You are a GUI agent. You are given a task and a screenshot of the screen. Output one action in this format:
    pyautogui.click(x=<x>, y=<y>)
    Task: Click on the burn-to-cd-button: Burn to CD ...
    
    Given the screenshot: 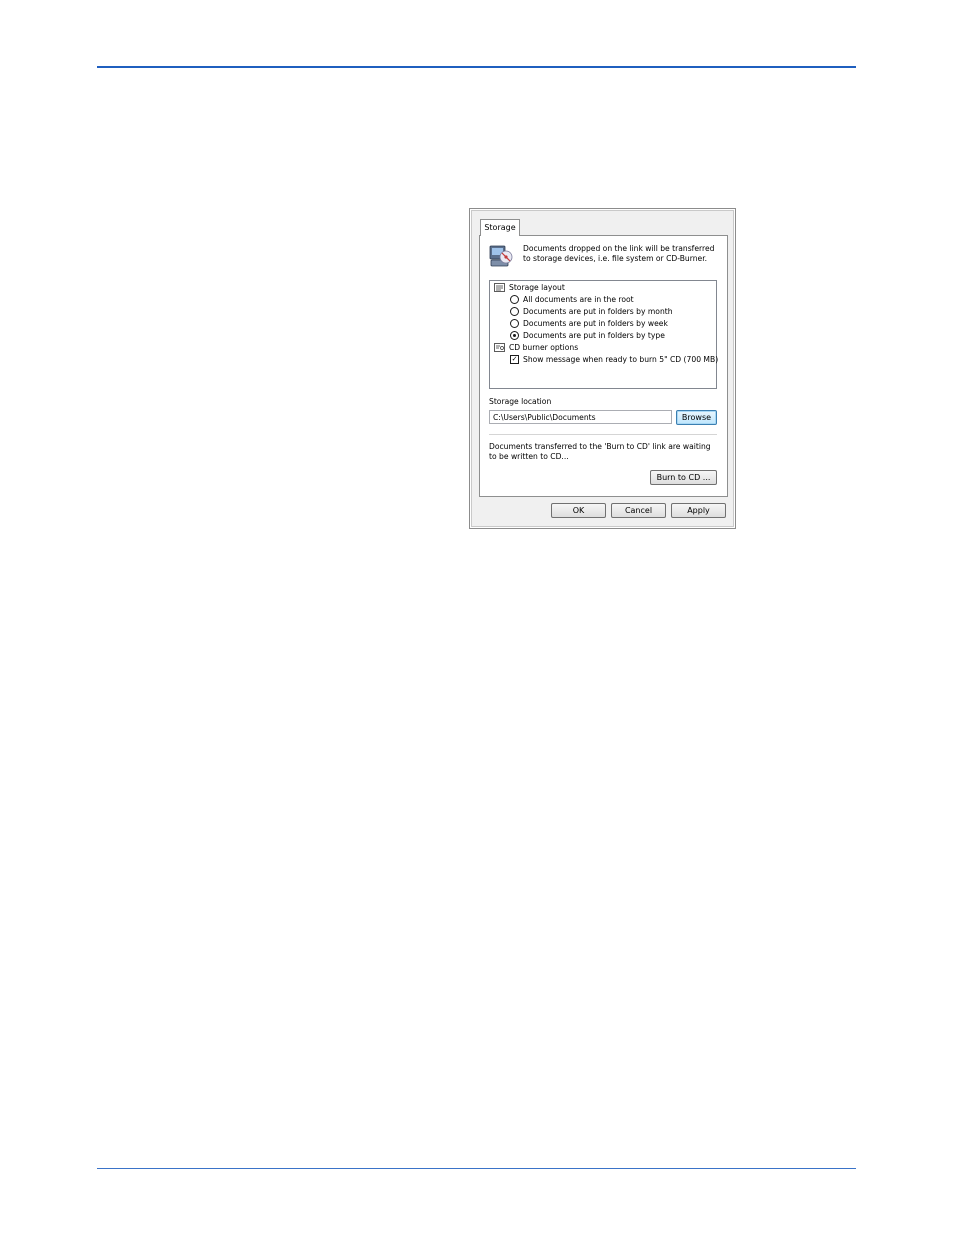 What is the action you would take?
    pyautogui.click(x=683, y=477)
    